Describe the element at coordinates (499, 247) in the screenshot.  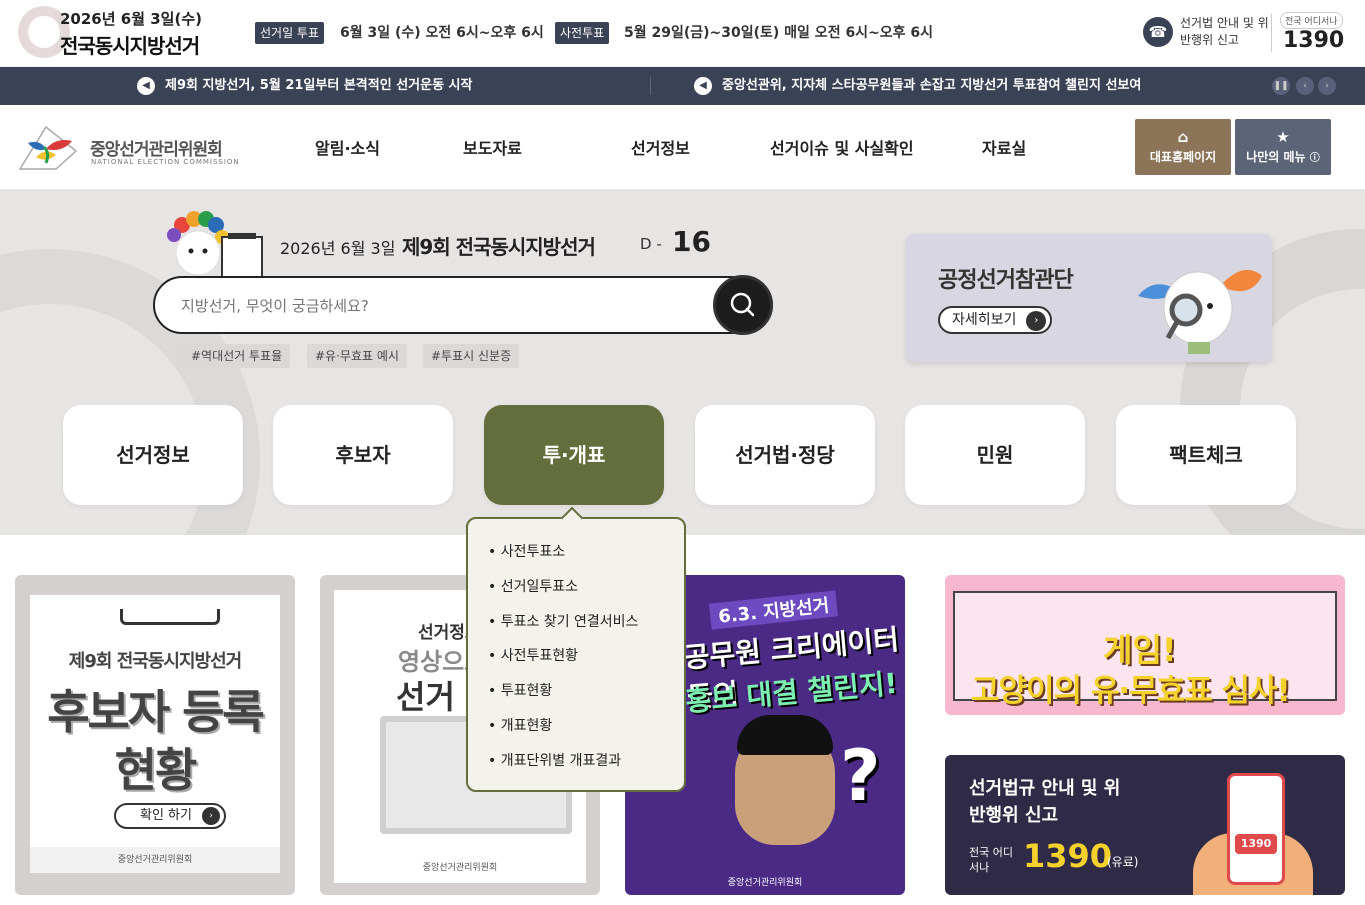
I see `dday-title: 제9회 전국동시지방선거` at that location.